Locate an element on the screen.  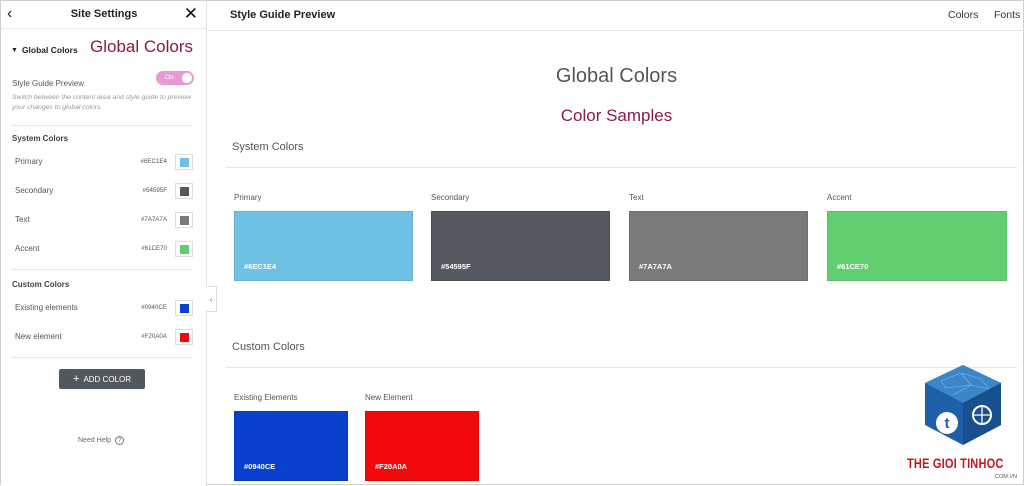
global-colors-annotation: Global Colors is located at coordinates (141, 46).